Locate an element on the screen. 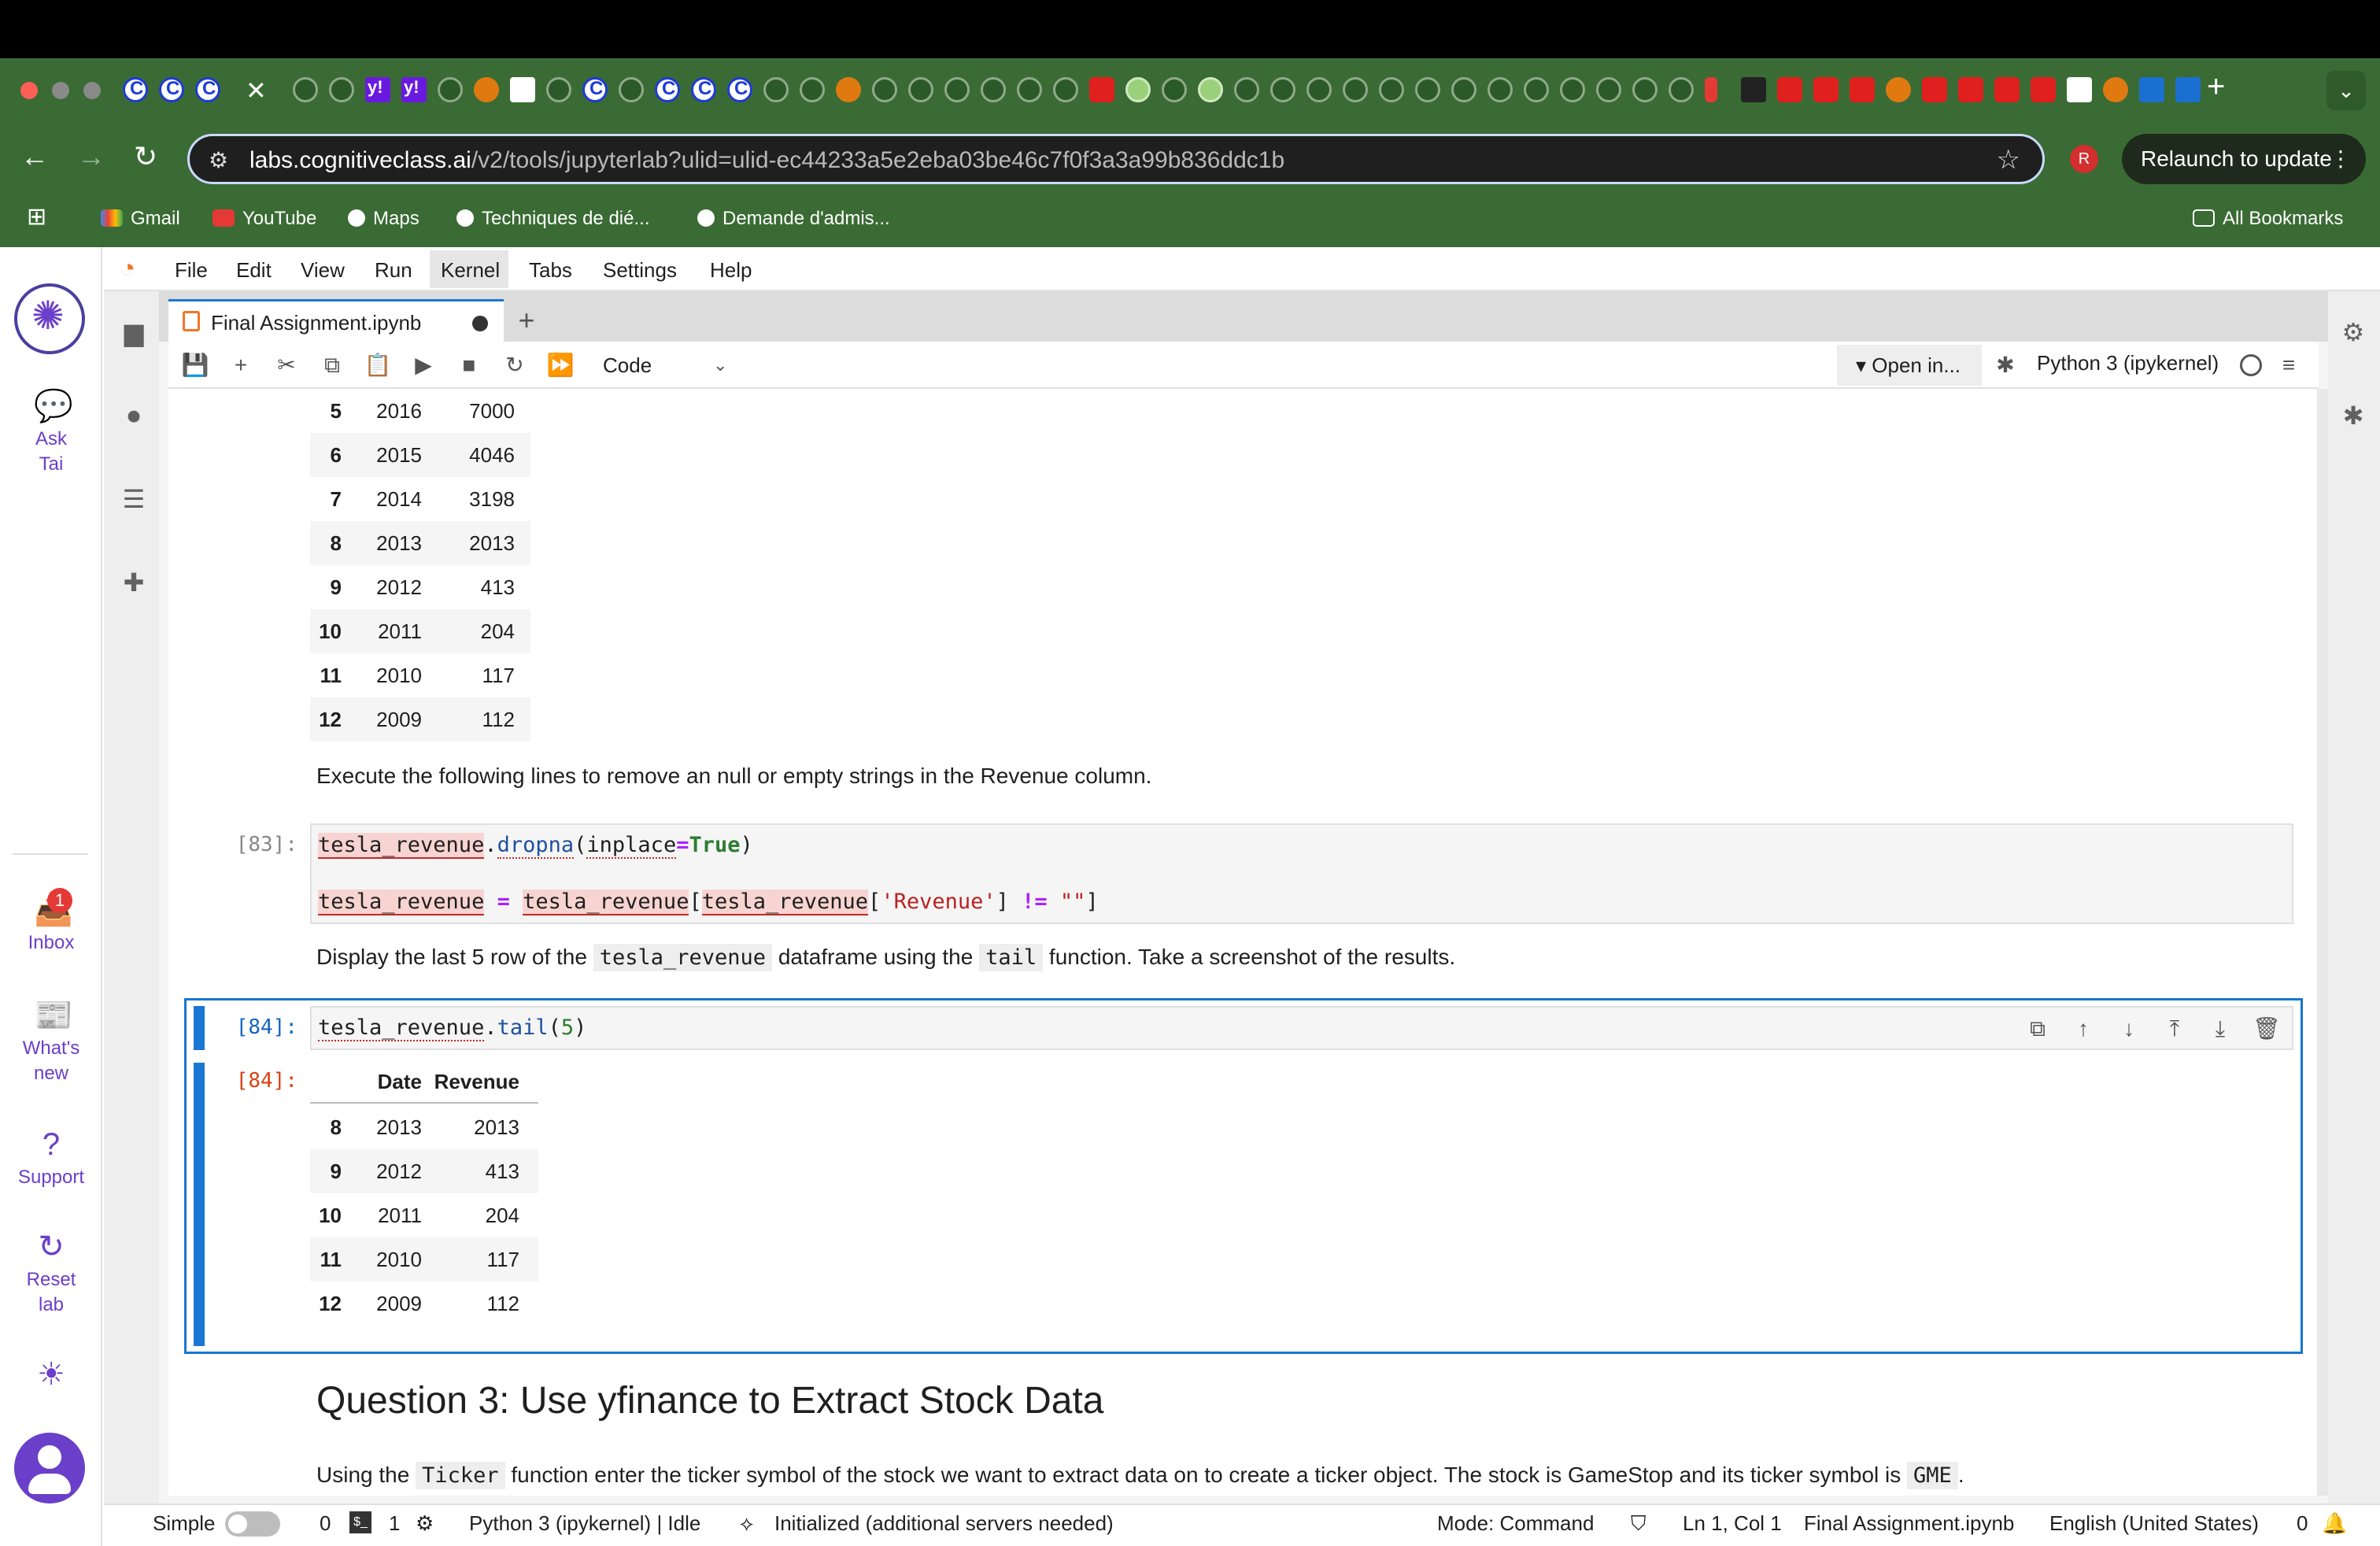 The image size is (2380, 1546). language-label: English (United States) is located at coordinates (2154, 1523).